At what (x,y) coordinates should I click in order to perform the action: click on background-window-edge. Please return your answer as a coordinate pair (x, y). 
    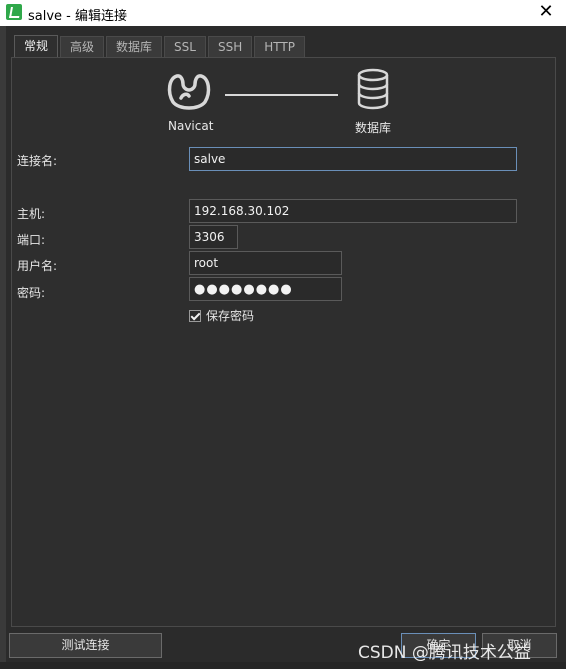
    Looking at the image, I should click on (3, 347).